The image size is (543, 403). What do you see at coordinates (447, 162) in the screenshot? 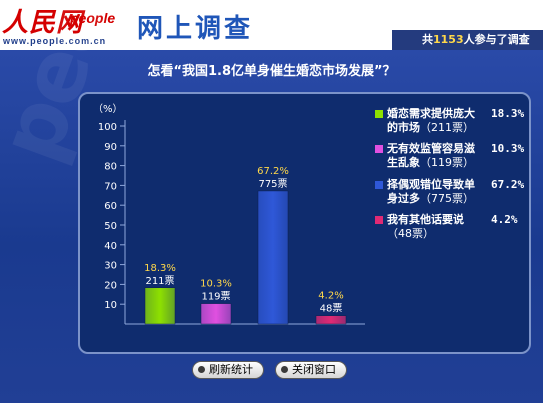
I see `legend-vote-count: （119票）` at bounding box center [447, 162].